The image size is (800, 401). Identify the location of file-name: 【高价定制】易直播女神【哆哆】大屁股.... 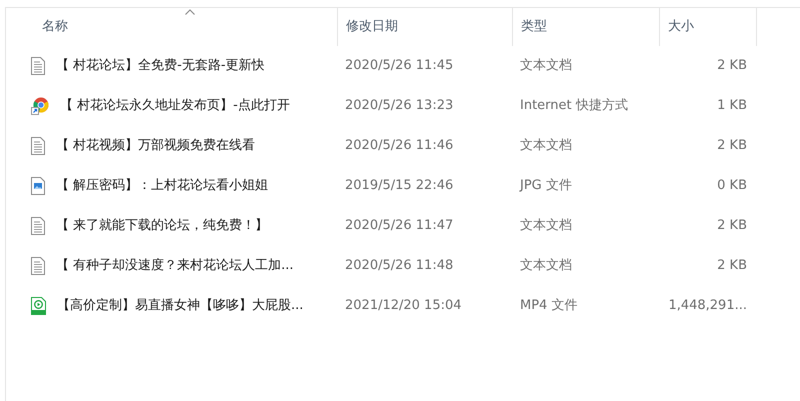
(180, 306).